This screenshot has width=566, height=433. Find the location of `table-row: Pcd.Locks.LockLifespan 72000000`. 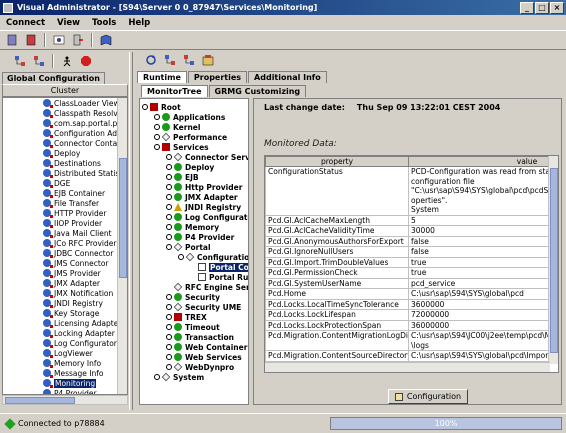

table-row: Pcd.Locks.LockLifespan 72000000 is located at coordinates (411, 315).